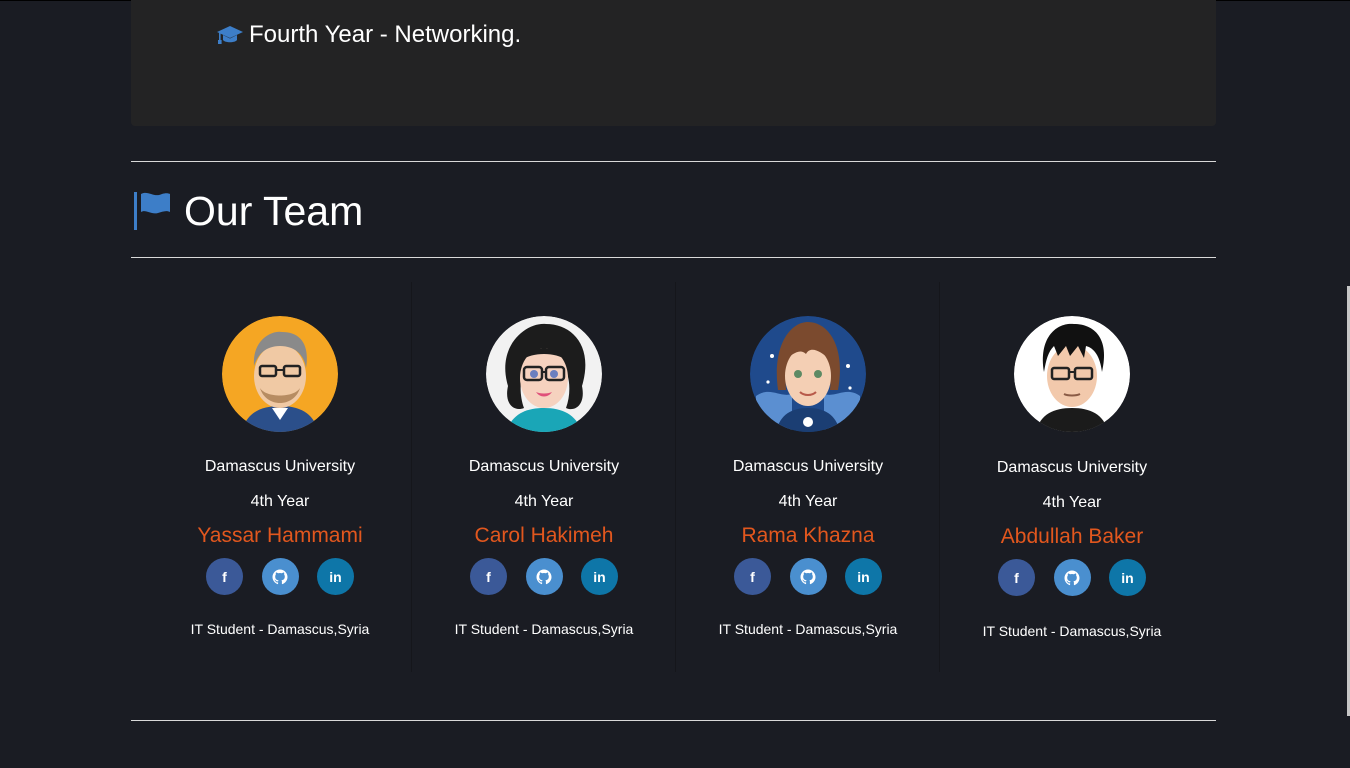  I want to click on graduation-cap-icon, so click(230, 35).